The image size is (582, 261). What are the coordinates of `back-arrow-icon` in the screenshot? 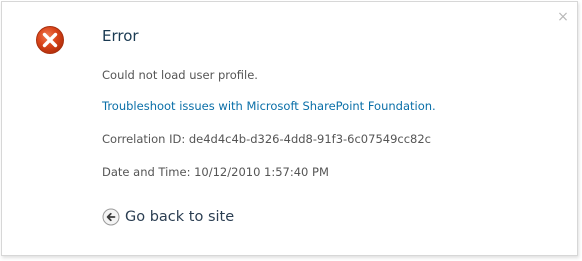 It's located at (111, 217).